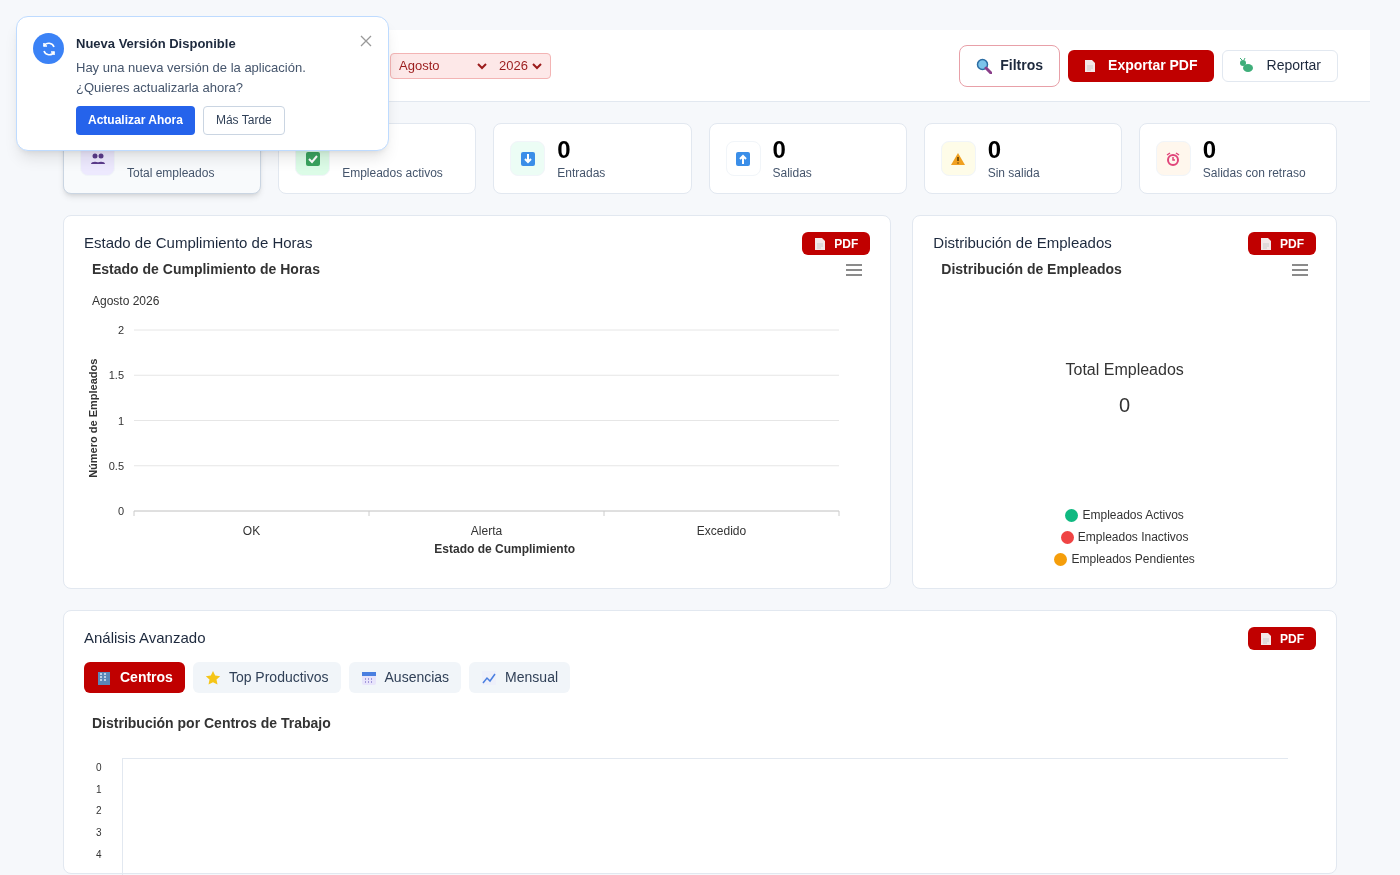  What do you see at coordinates (1022, 158) in the screenshot?
I see `stat-card: 0 Sin salida` at bounding box center [1022, 158].